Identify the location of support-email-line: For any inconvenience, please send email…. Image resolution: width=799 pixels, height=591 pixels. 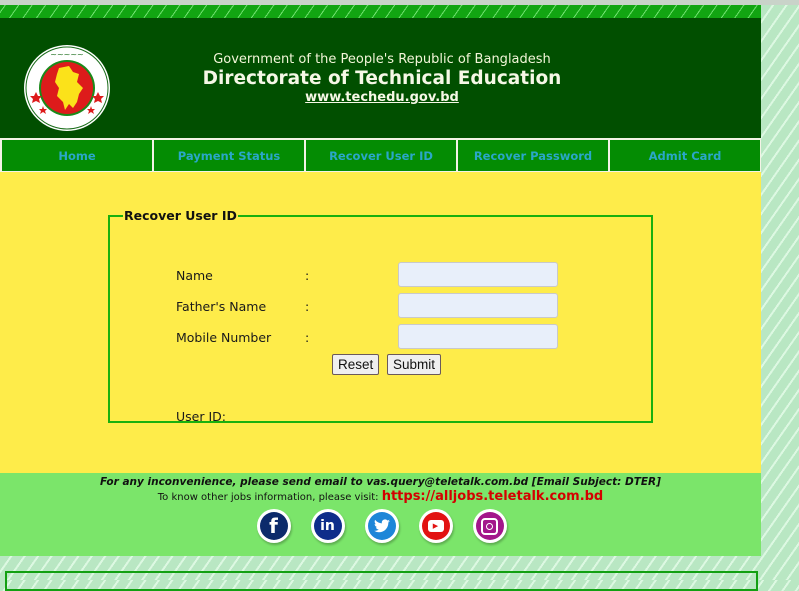
(380, 482).